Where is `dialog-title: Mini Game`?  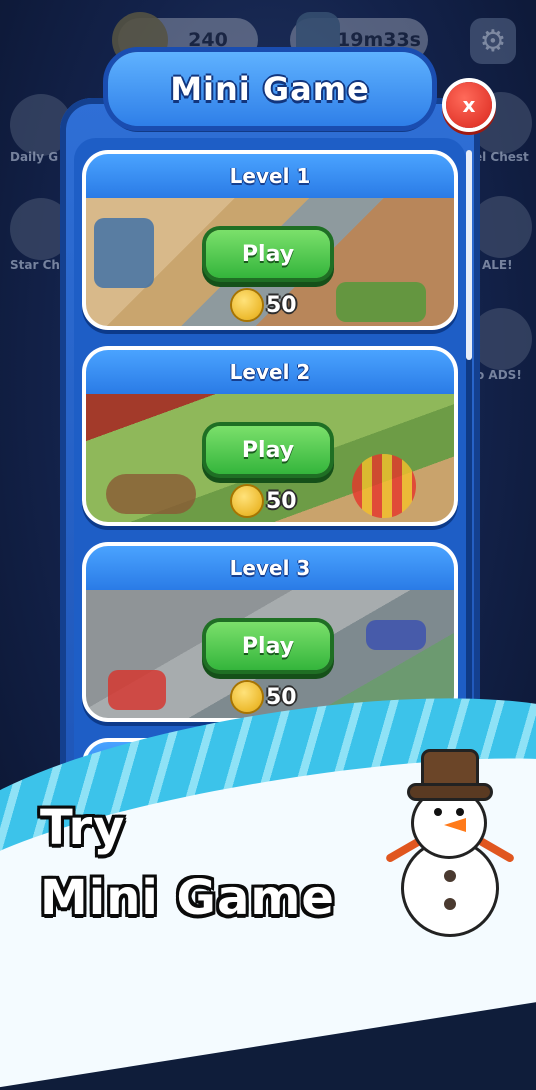
dialog-title: Mini Game is located at coordinates (270, 89).